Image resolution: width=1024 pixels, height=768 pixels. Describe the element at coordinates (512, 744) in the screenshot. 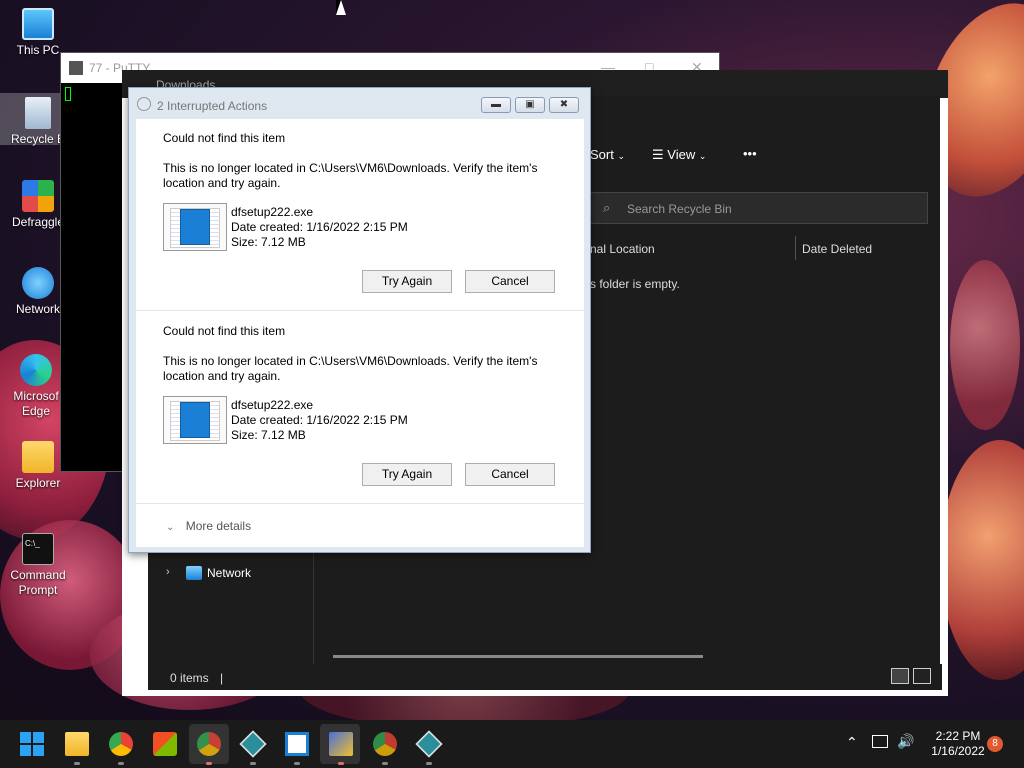

I see `taskbar: ⌃ 🔊` at that location.